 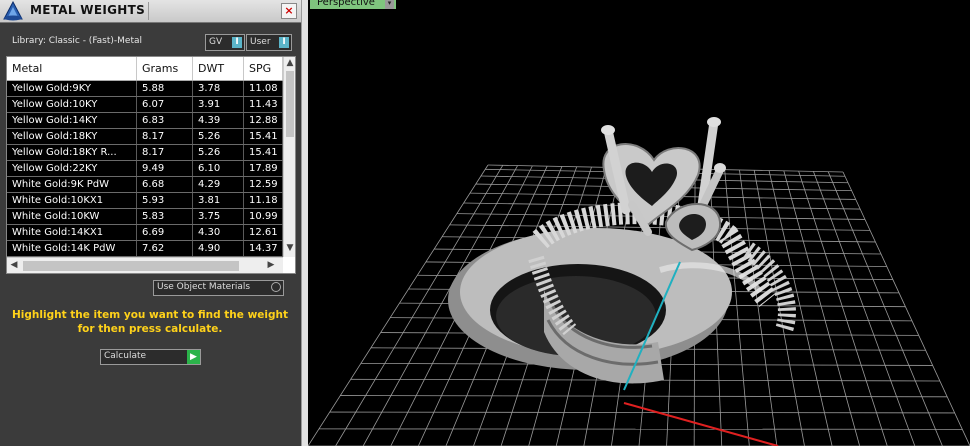 What do you see at coordinates (218, 248) in the screenshot?
I see `cell-dwt: 4.90` at bounding box center [218, 248].